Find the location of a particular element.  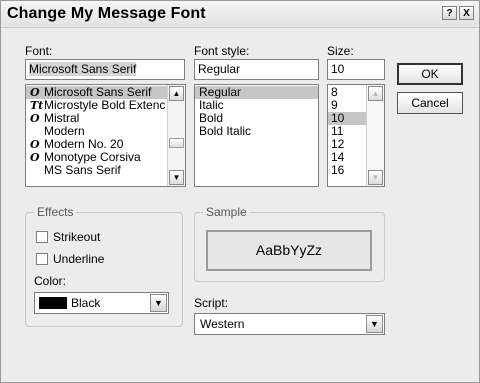

dialog-title: Change My Message Font is located at coordinates (106, 13).